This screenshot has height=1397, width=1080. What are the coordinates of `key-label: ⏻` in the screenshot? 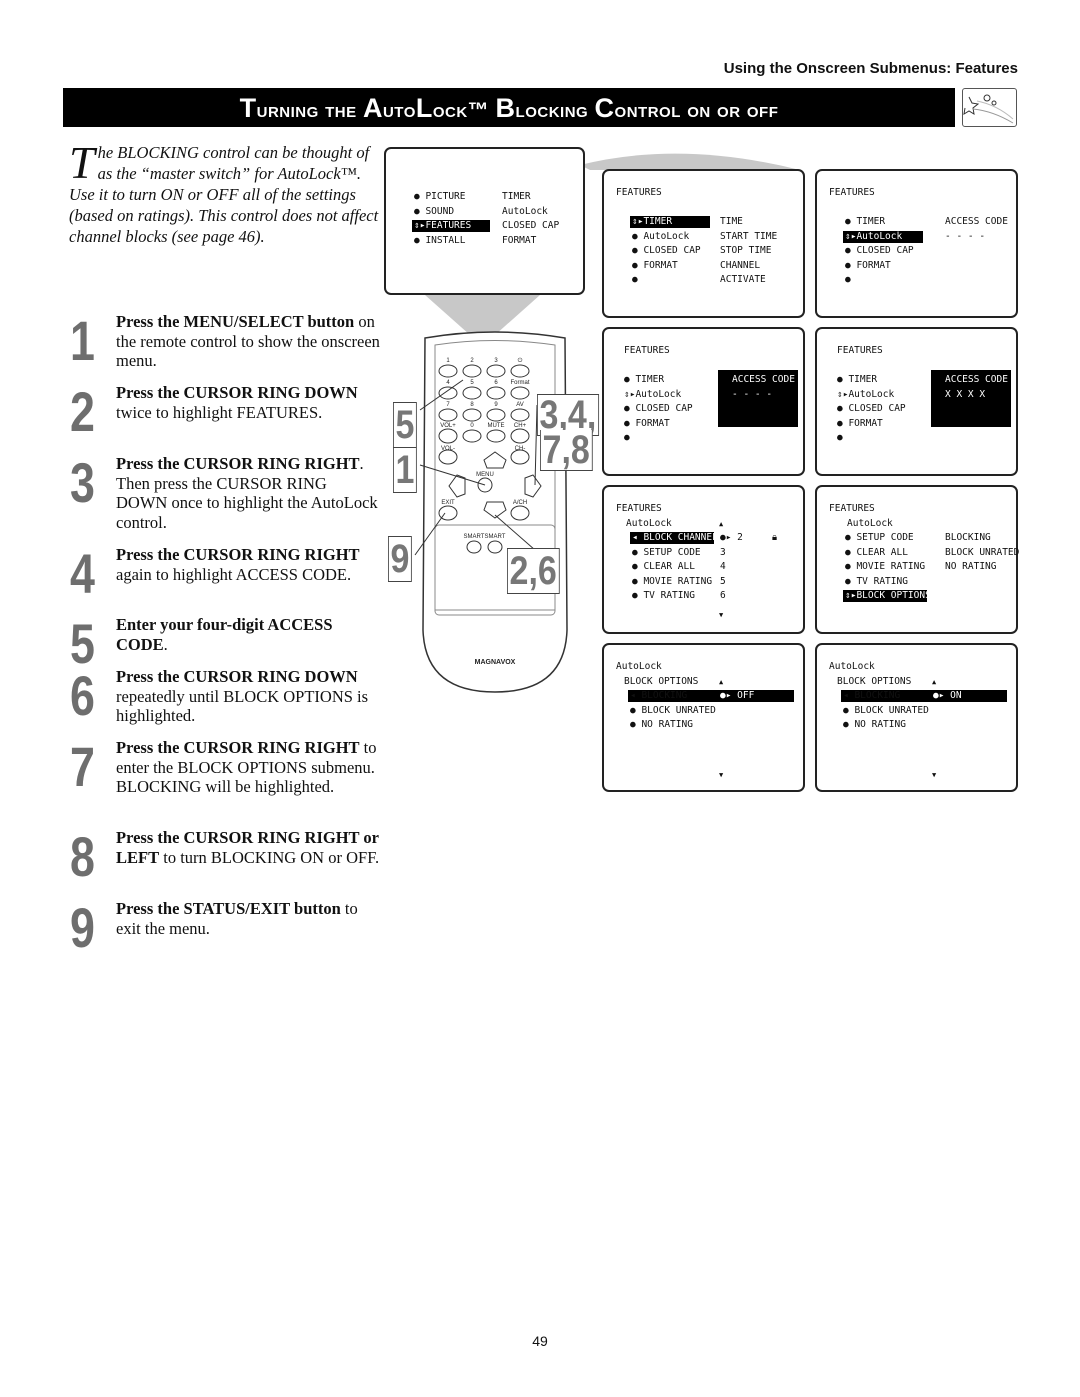 It's located at (520, 360).